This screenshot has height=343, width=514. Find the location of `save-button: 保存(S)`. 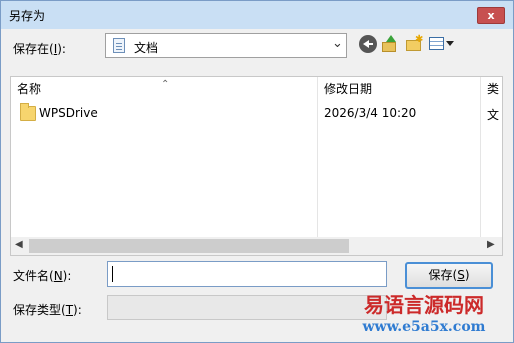

save-button: 保存(S) is located at coordinates (449, 275).